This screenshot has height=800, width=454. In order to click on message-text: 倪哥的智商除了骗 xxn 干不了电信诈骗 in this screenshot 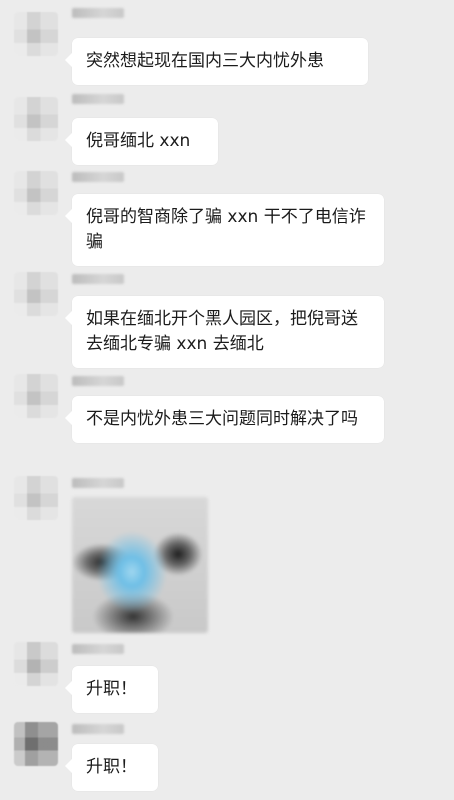, I will do `click(226, 229)`.